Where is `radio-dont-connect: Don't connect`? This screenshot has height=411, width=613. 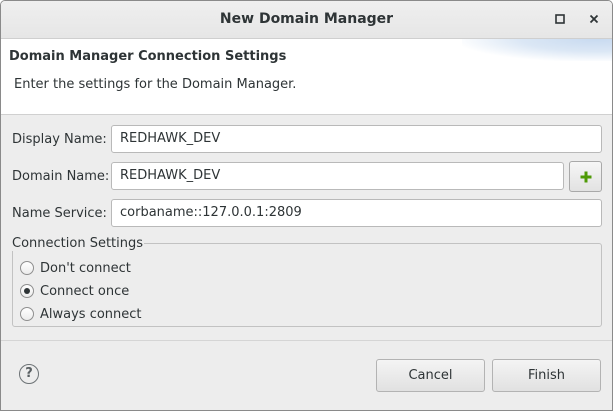 radio-dont-connect: Don't connect is located at coordinates (75, 268).